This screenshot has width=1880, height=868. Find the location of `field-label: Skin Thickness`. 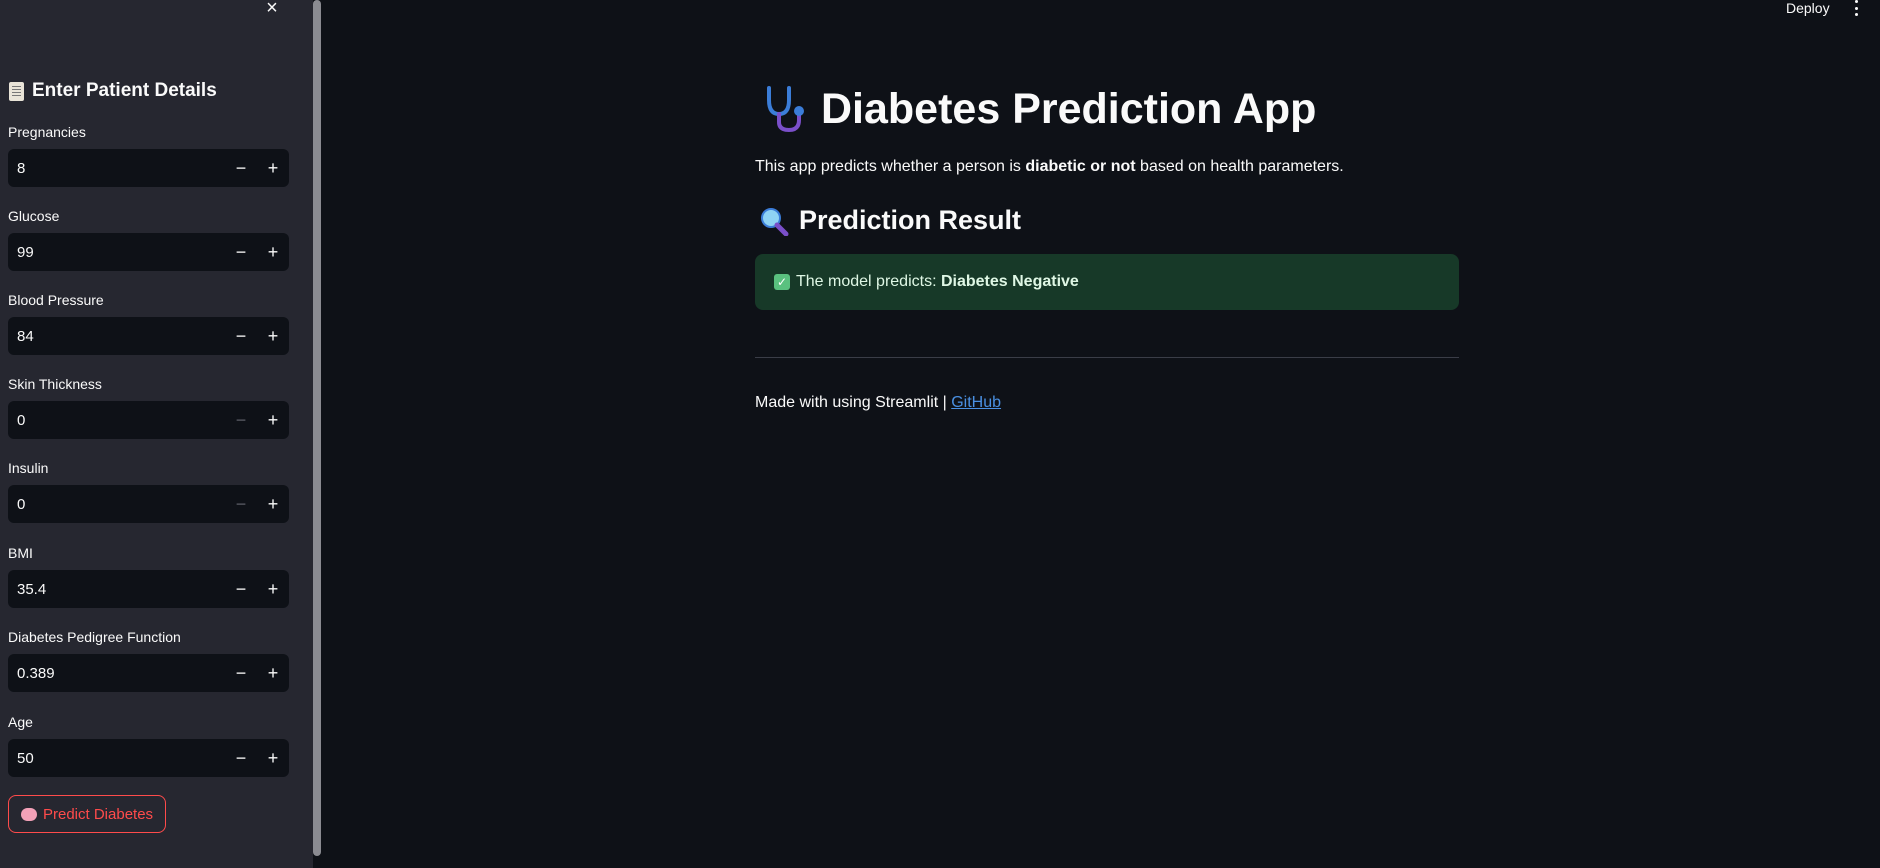

field-label: Skin Thickness is located at coordinates (55, 384).